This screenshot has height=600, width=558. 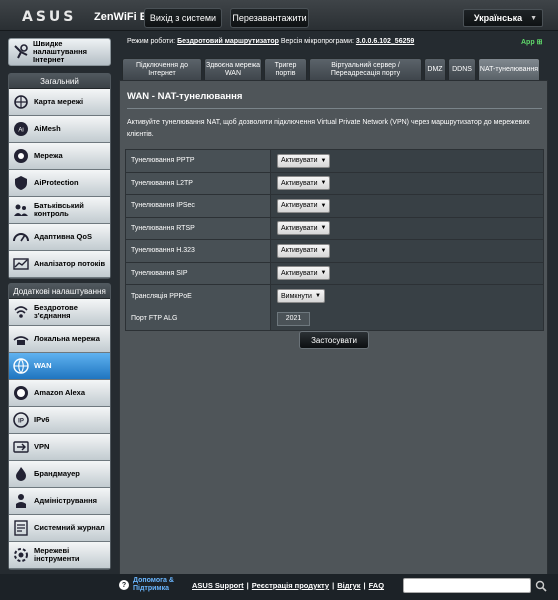 I want to click on reboot-button: Перезавантажити, so click(x=269, y=18).